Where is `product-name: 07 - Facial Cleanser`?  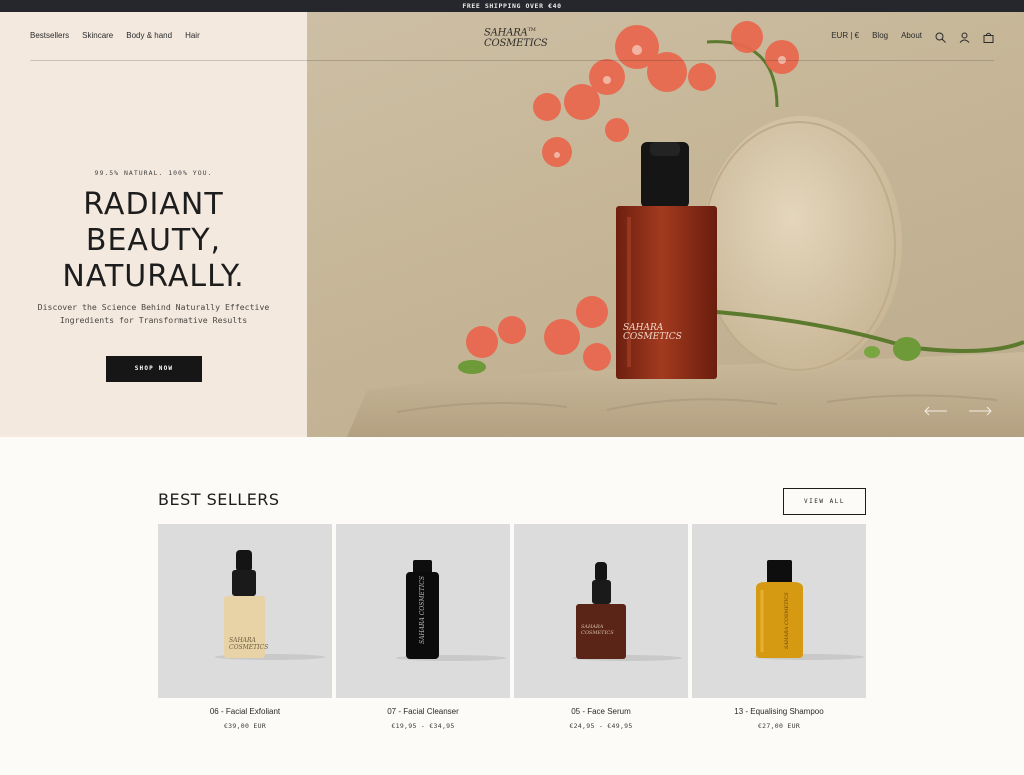
product-name: 07 - Facial Cleanser is located at coordinates (423, 711).